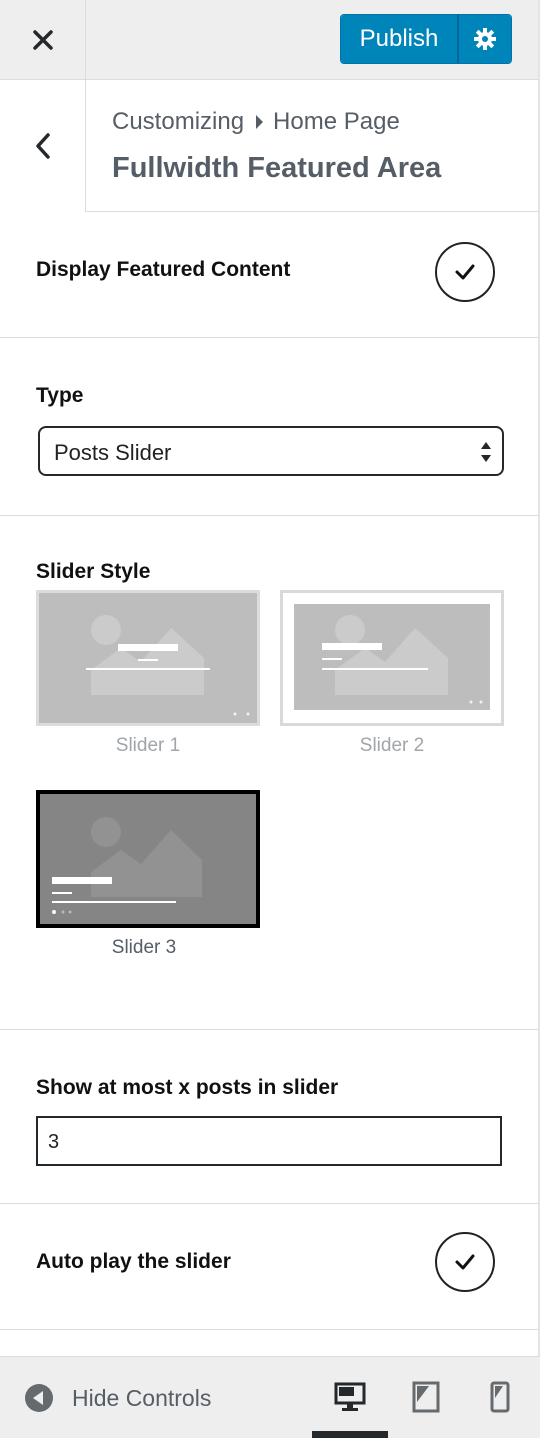  Describe the element at coordinates (271, 451) in the screenshot. I see `type-select: Posts Slider` at that location.